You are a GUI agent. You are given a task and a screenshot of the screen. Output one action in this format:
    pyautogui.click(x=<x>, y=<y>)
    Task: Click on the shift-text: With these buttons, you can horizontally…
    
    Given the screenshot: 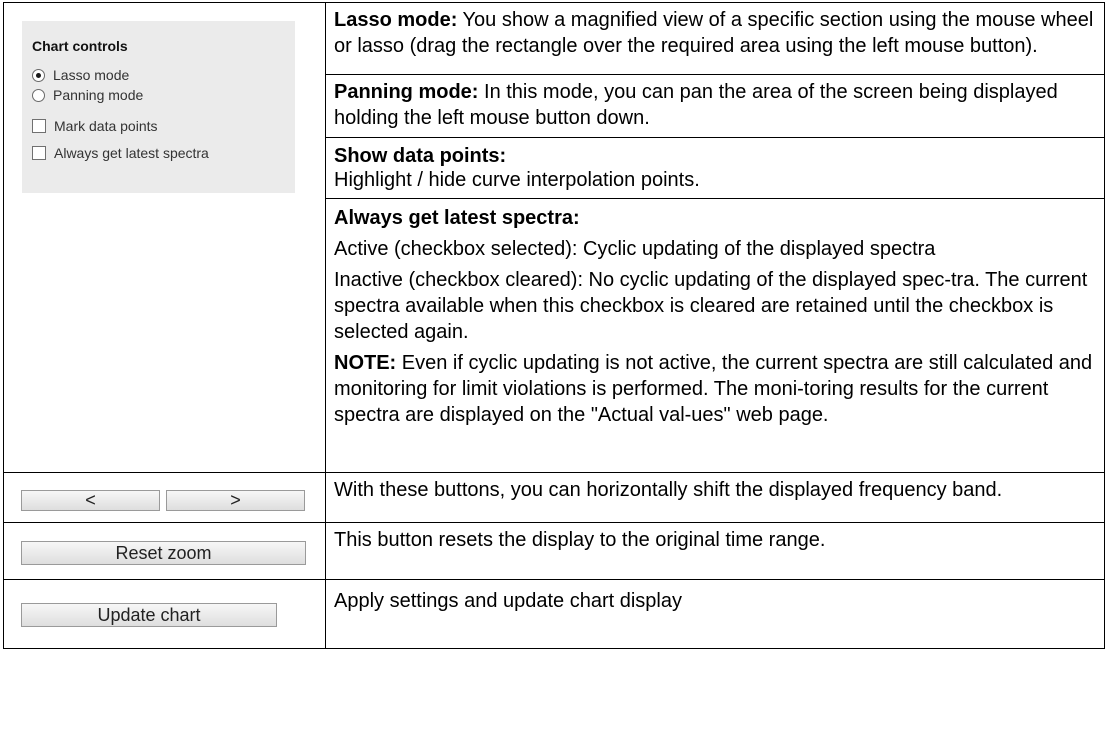 What is the action you would take?
    pyautogui.click(x=668, y=490)
    